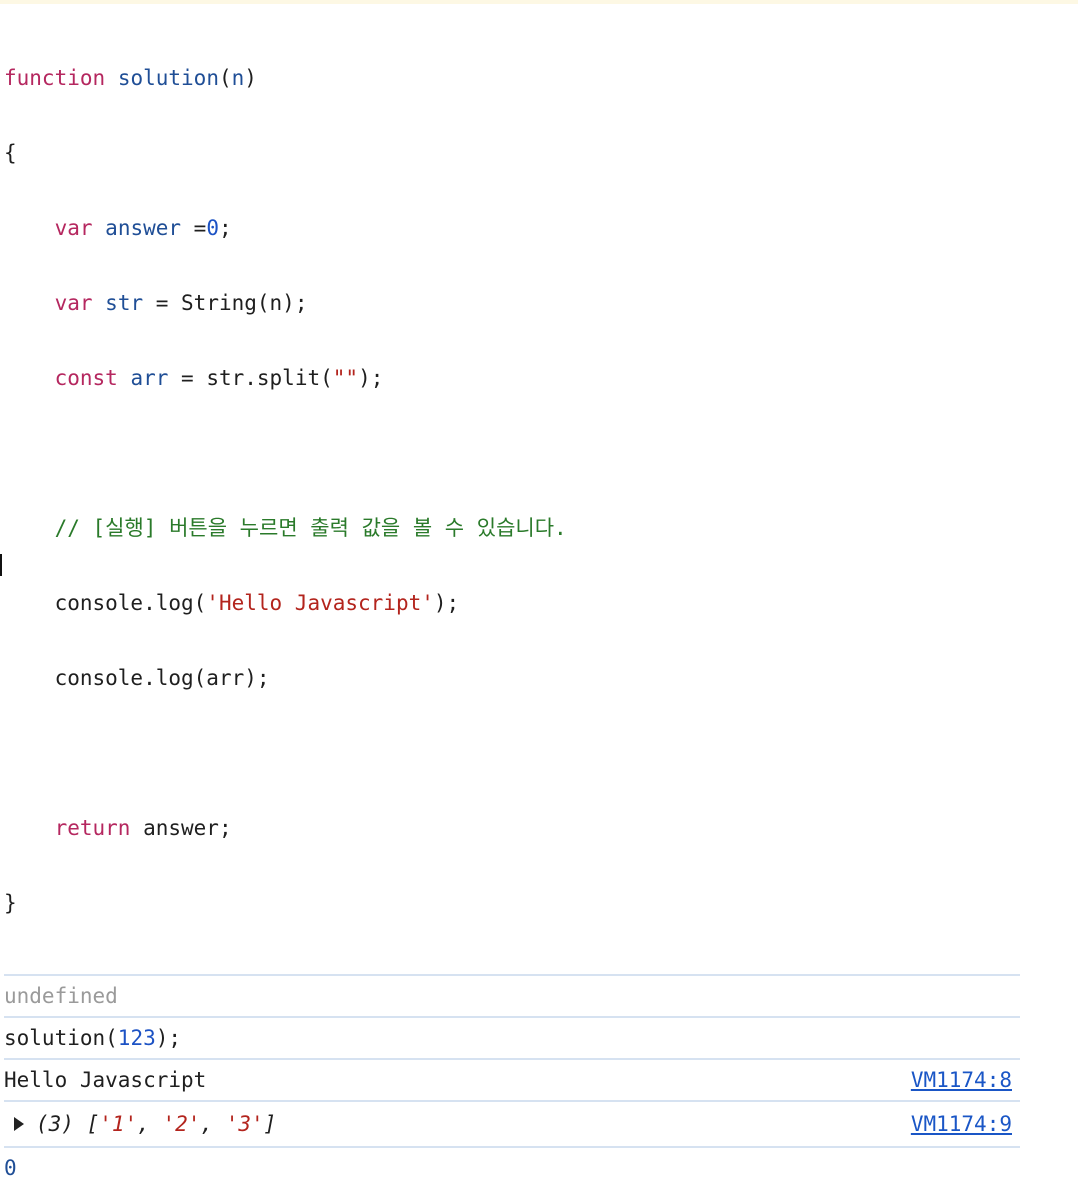  I want to click on expand-triangle-icon, so click(19, 1124).